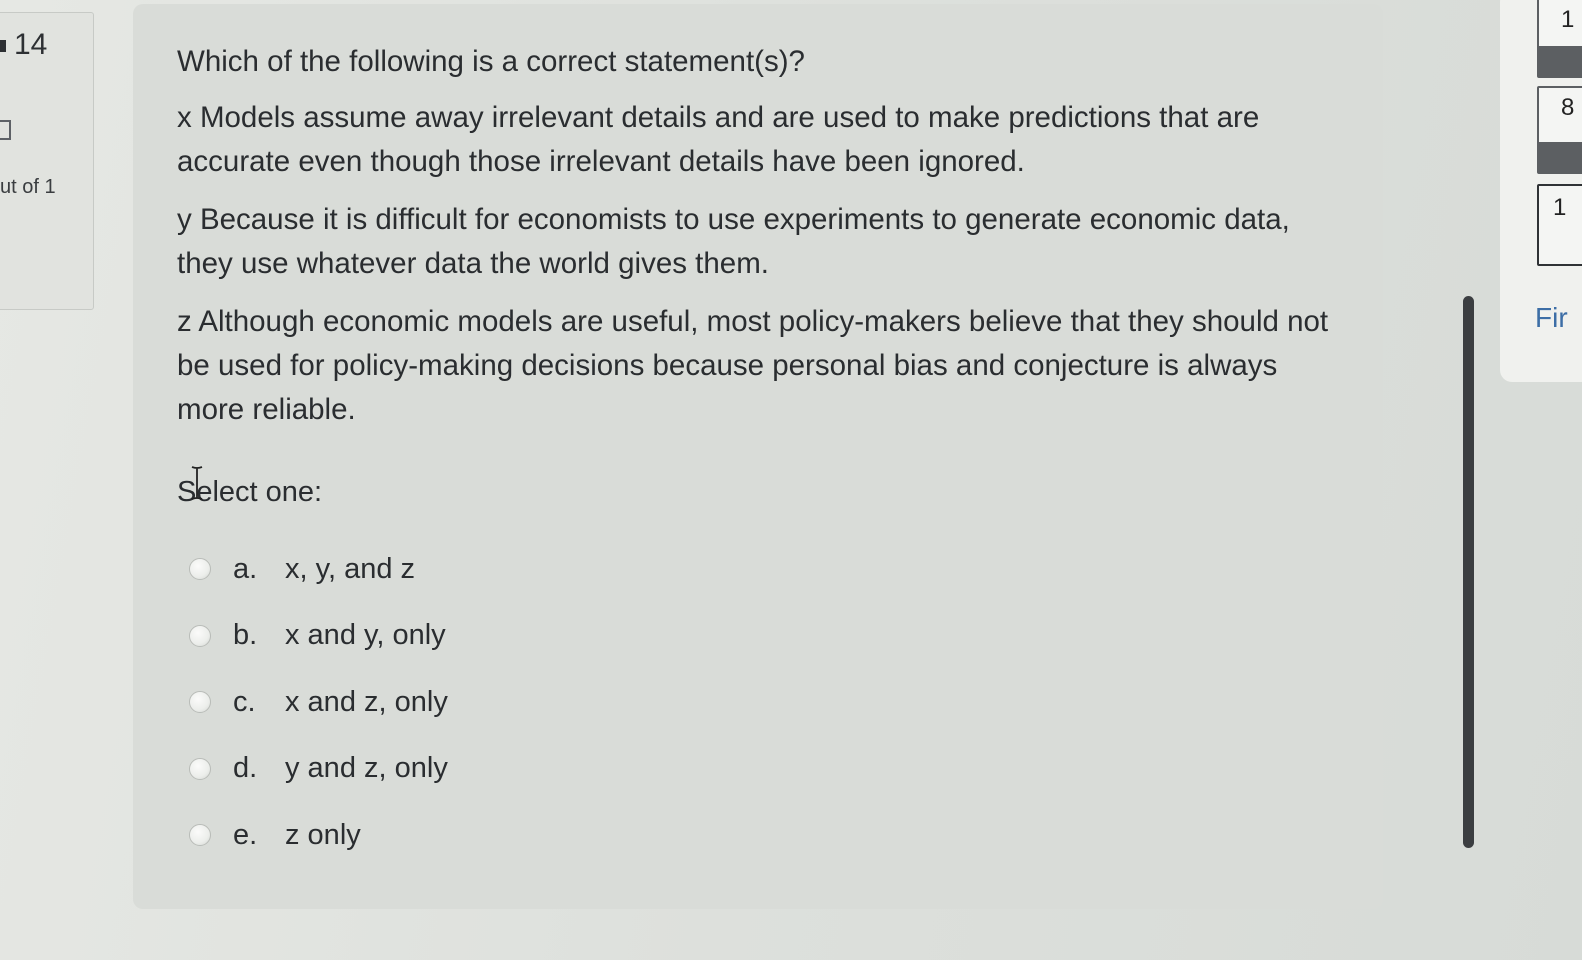 This screenshot has height=960, width=1582. What do you see at coordinates (366, 701) in the screenshot?
I see `option-text: x and z, only` at bounding box center [366, 701].